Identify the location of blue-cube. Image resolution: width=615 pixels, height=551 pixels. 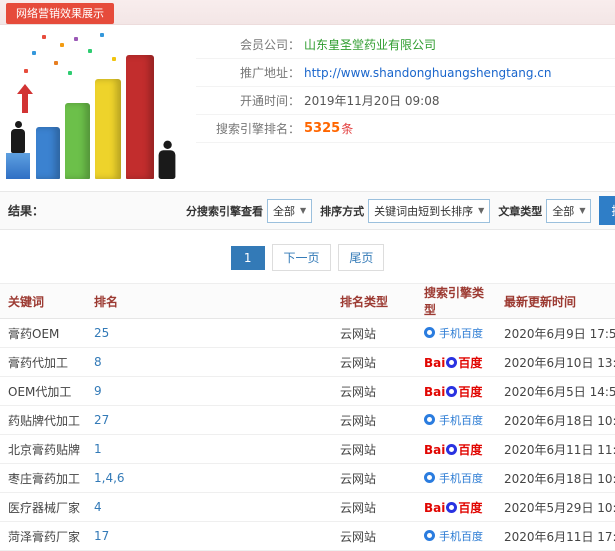
(18, 166).